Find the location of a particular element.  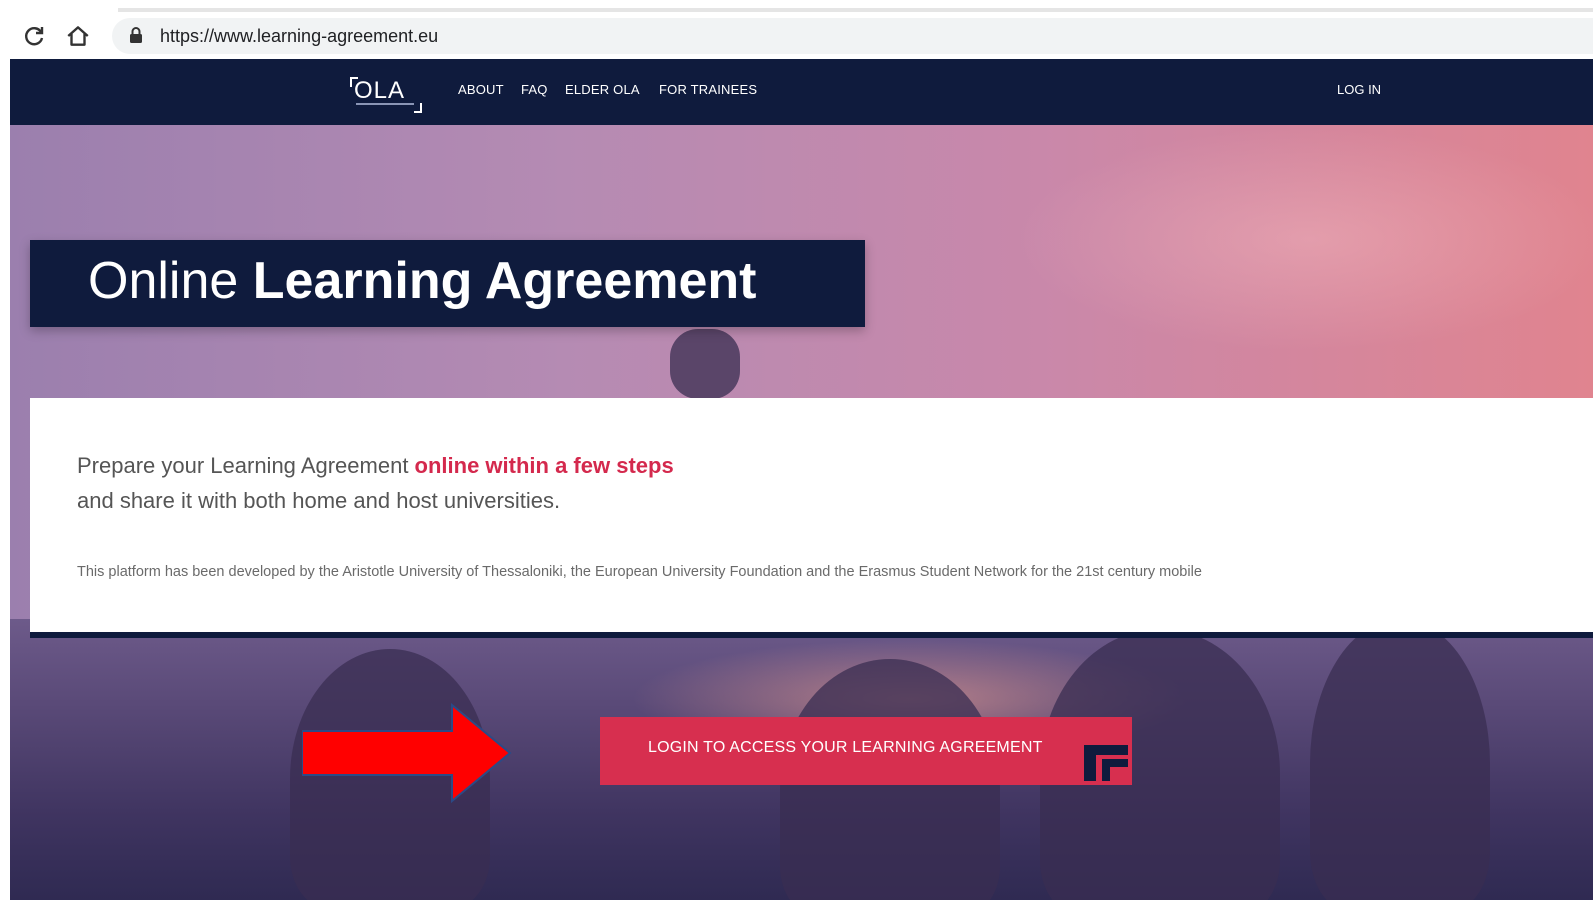

lead-highlight: online within a few steps is located at coordinates (544, 465).